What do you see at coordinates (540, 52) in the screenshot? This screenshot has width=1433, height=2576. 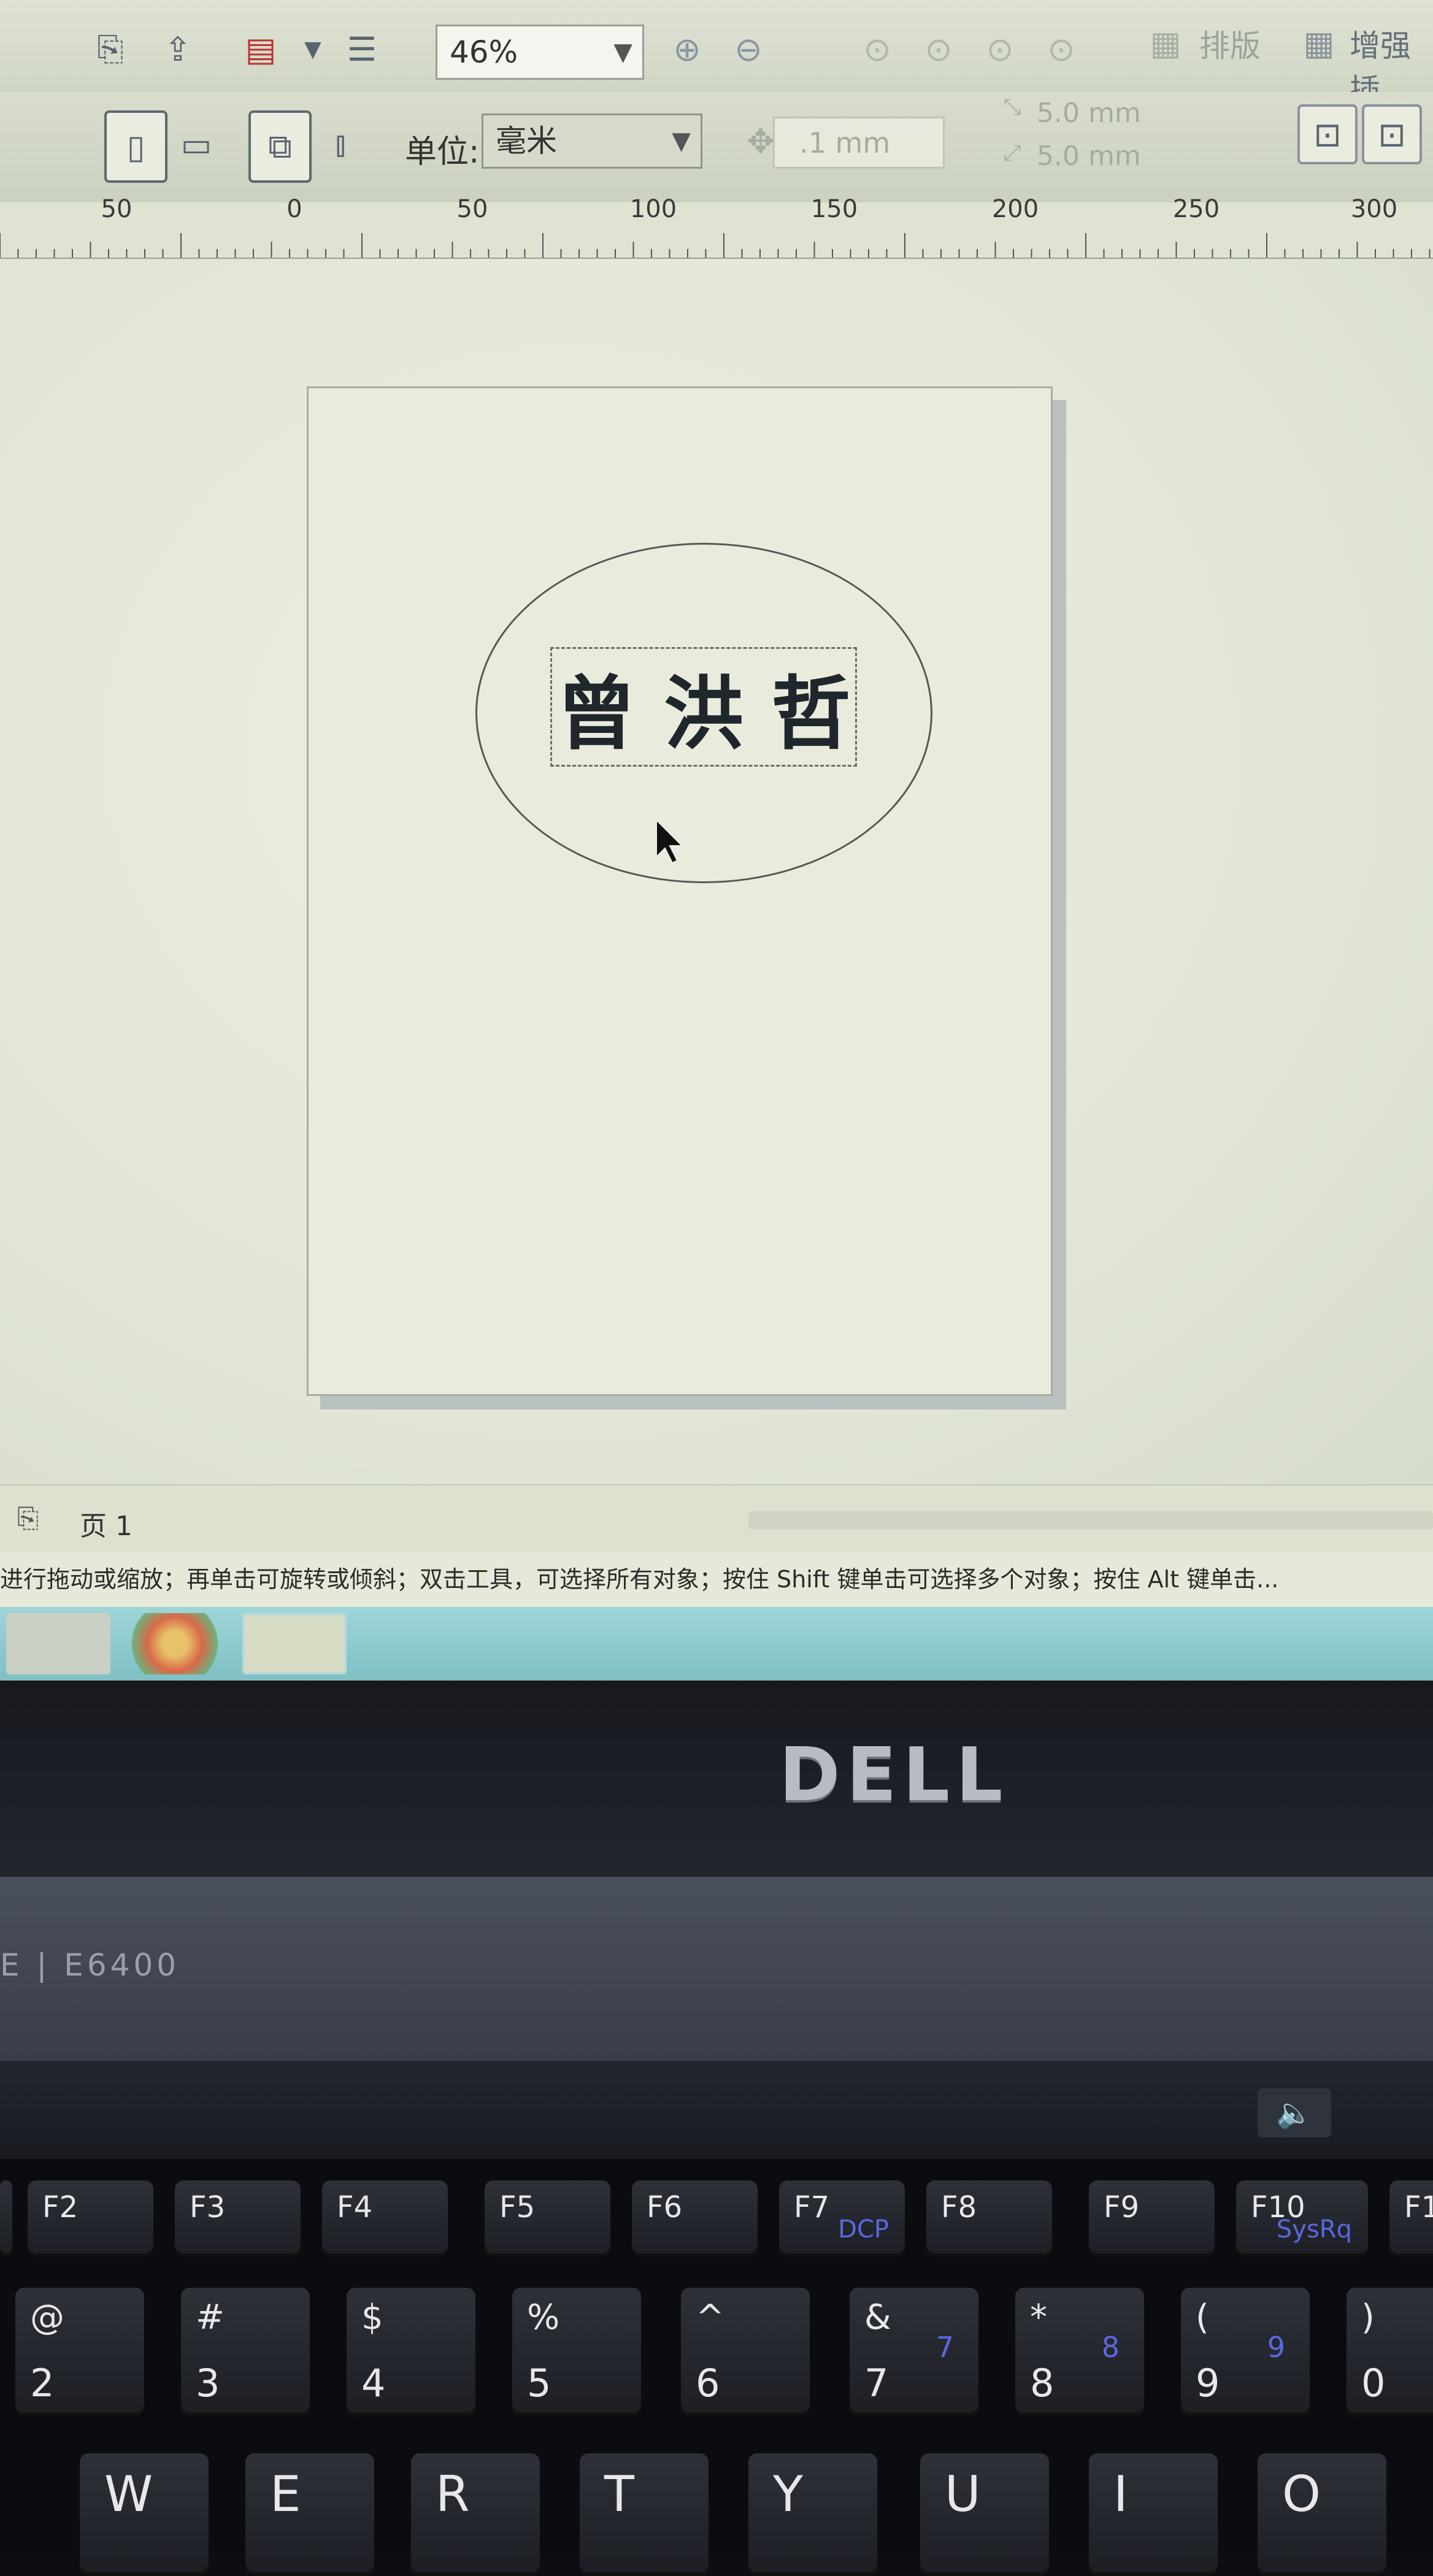 I see `zoom-level-select: 46% ▼` at bounding box center [540, 52].